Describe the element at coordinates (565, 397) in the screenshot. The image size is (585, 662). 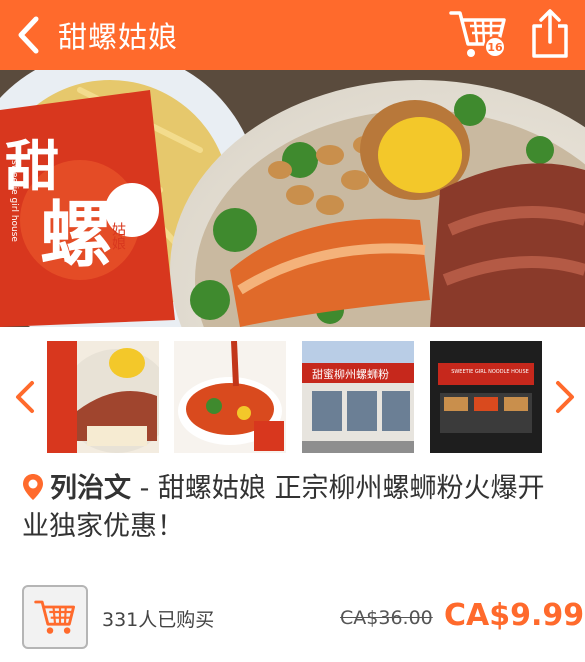
I see `chevron-right-icon` at that location.